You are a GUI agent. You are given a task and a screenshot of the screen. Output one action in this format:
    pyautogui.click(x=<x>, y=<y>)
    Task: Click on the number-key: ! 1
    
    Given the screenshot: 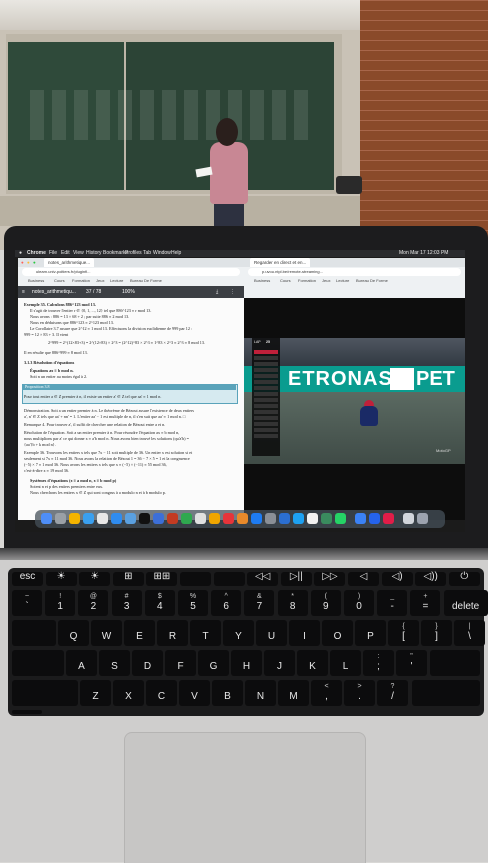 What is the action you would take?
    pyautogui.click(x=60, y=603)
    